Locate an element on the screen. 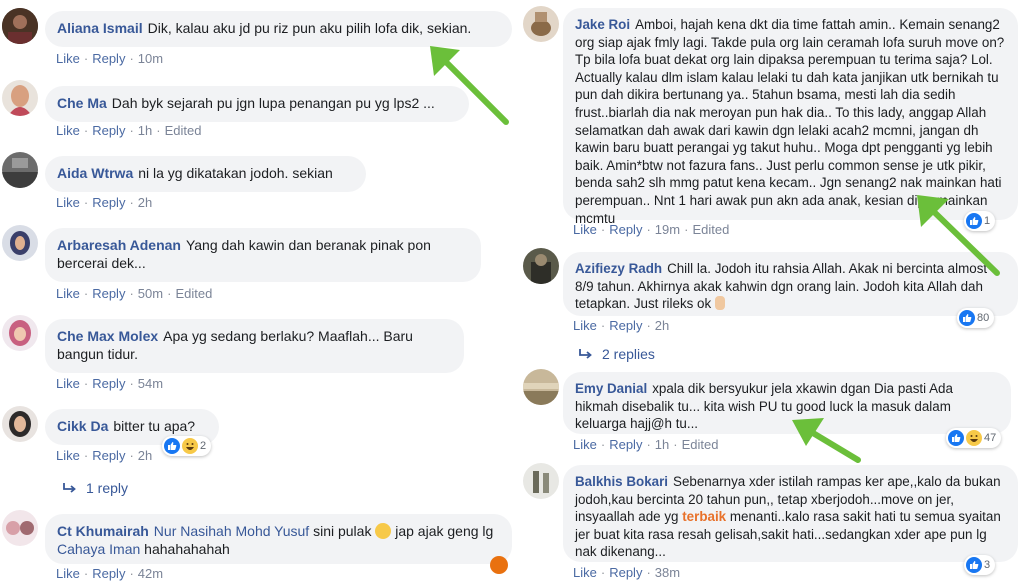 This screenshot has height=585, width=1024. reaction-count: 3 is located at coordinates (980, 565).